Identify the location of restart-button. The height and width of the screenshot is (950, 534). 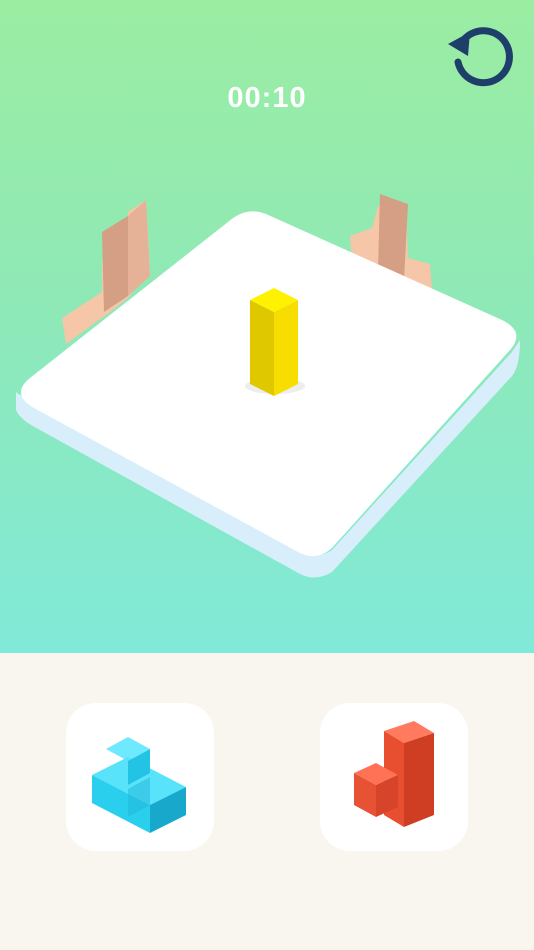
(480, 55).